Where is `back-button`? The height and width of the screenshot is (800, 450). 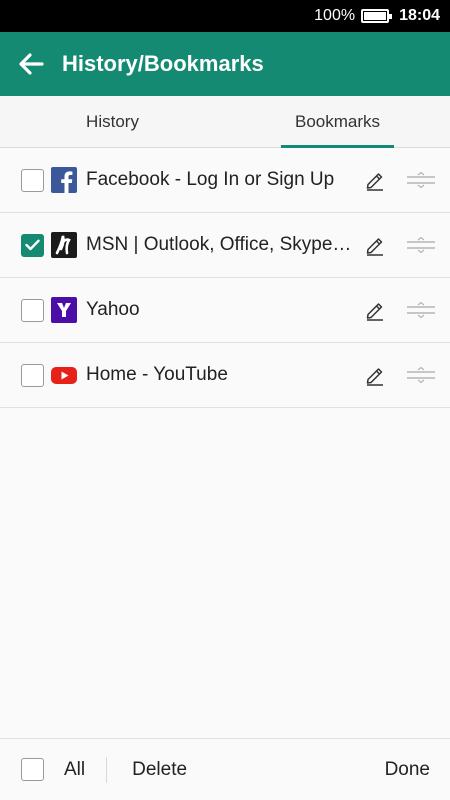
back-button is located at coordinates (31, 64).